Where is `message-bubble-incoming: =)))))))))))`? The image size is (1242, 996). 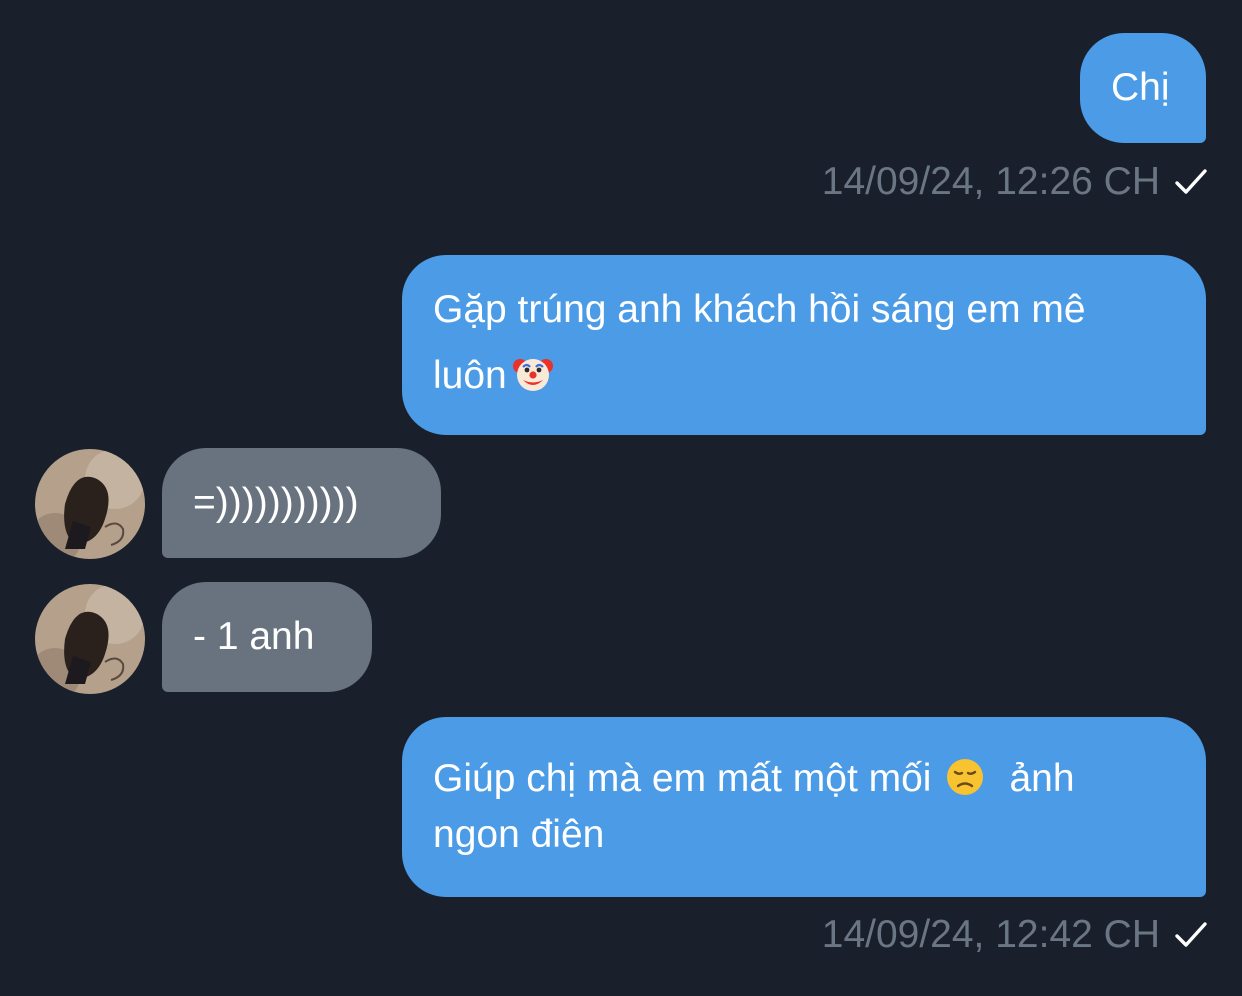 message-bubble-incoming: =))))))))))) is located at coordinates (301, 503).